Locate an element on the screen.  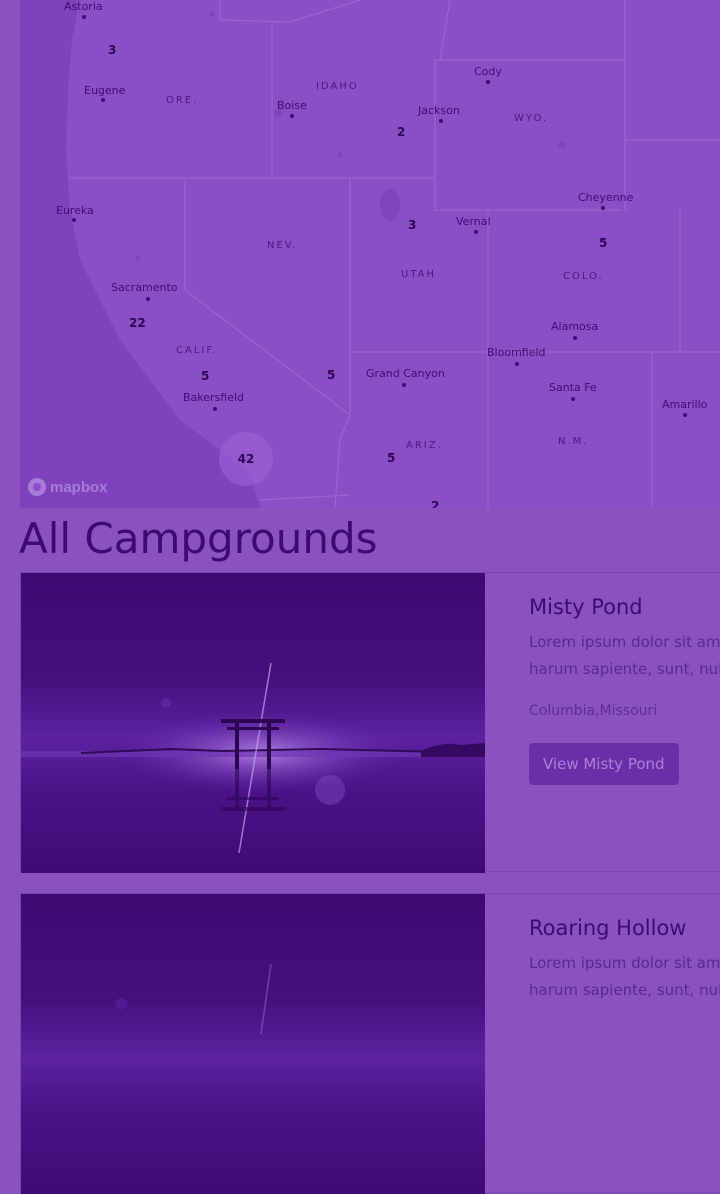
city-label-grand-canyon: Grand Canyon is located at coordinates (405, 373).